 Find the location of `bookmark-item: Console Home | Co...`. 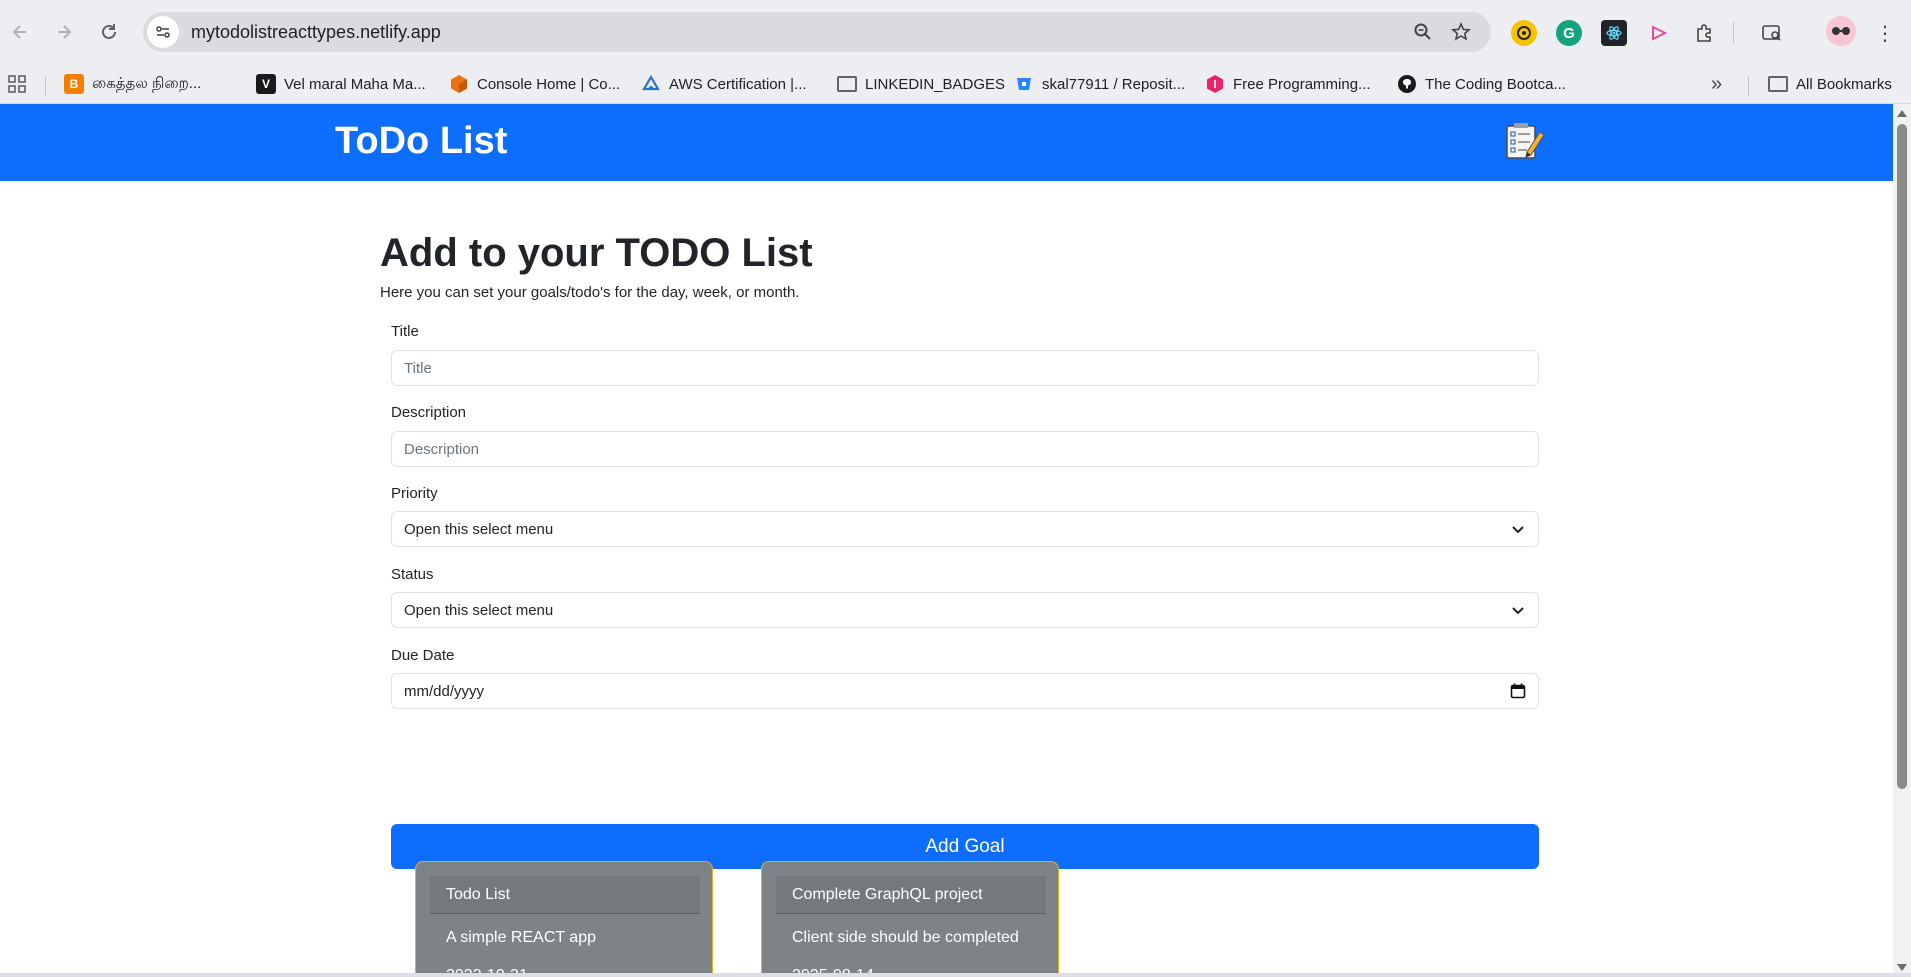

bookmark-item: Console Home | Co... is located at coordinates (534, 84).